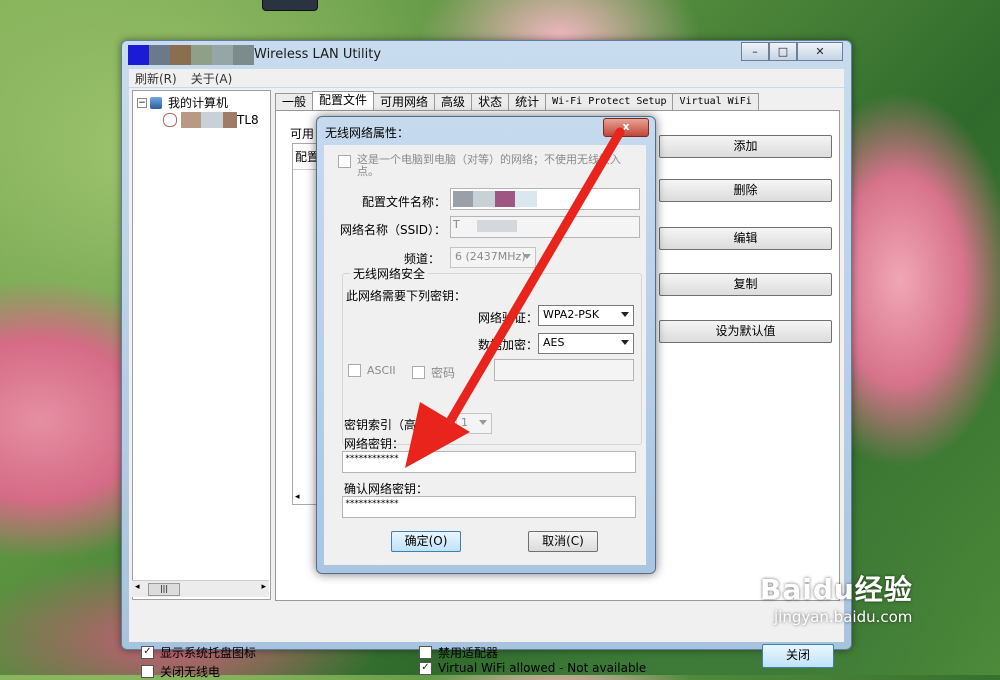 The image size is (1000, 680). What do you see at coordinates (836, 589) in the screenshot?
I see `baidu-logo: Baidu经验` at bounding box center [836, 589].